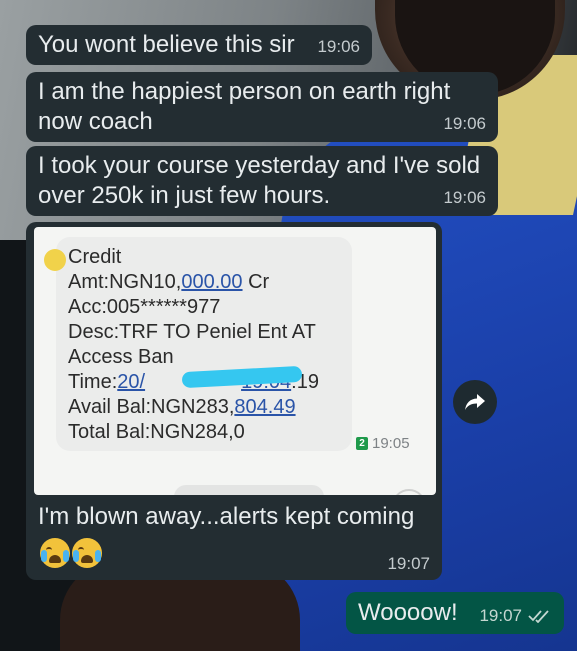  I want to click on forward-button, so click(475, 402).